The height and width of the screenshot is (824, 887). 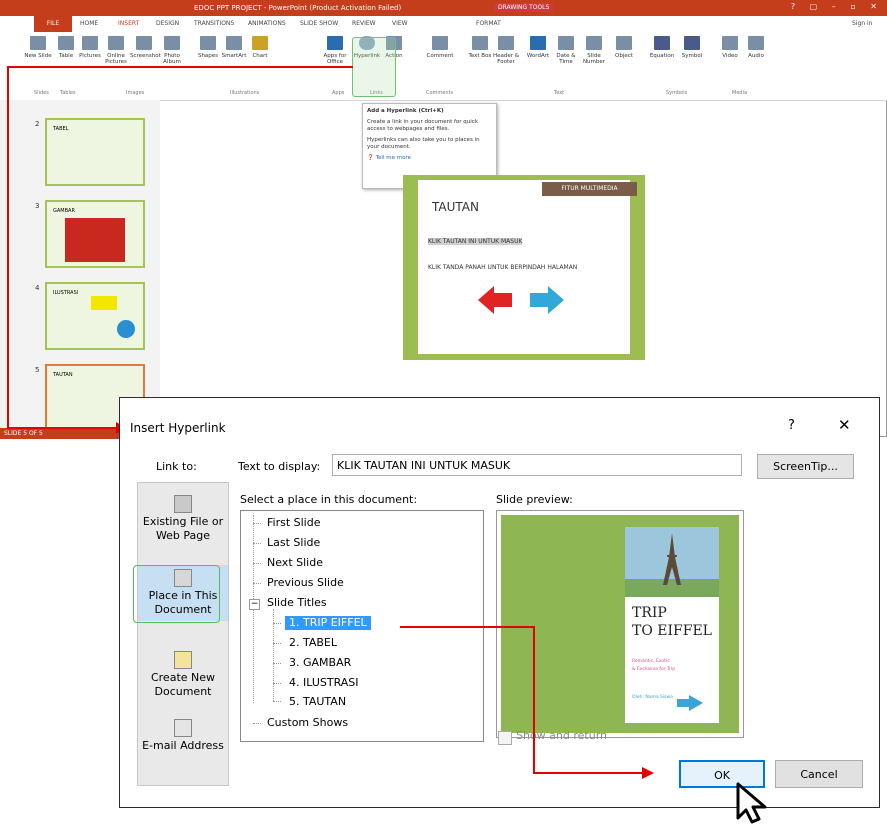 I want to click on link-email-address: E-mail Address, so click(x=183, y=736).